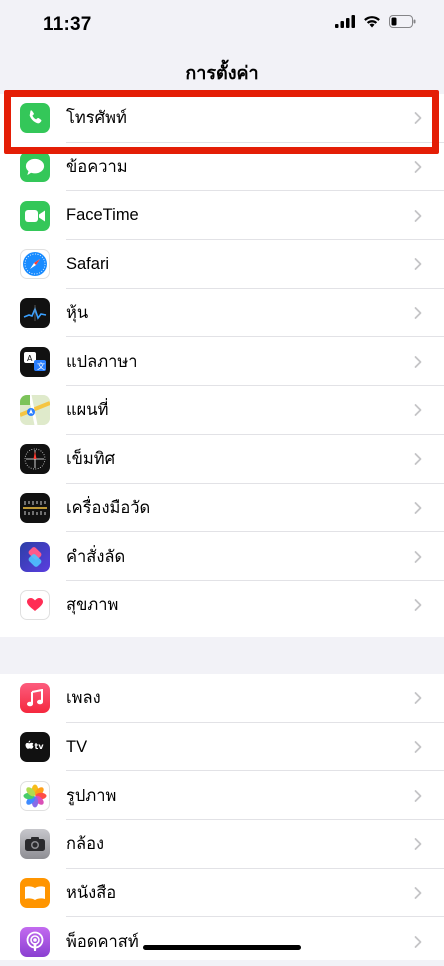  I want to click on stocks-icon, so click(35, 313).